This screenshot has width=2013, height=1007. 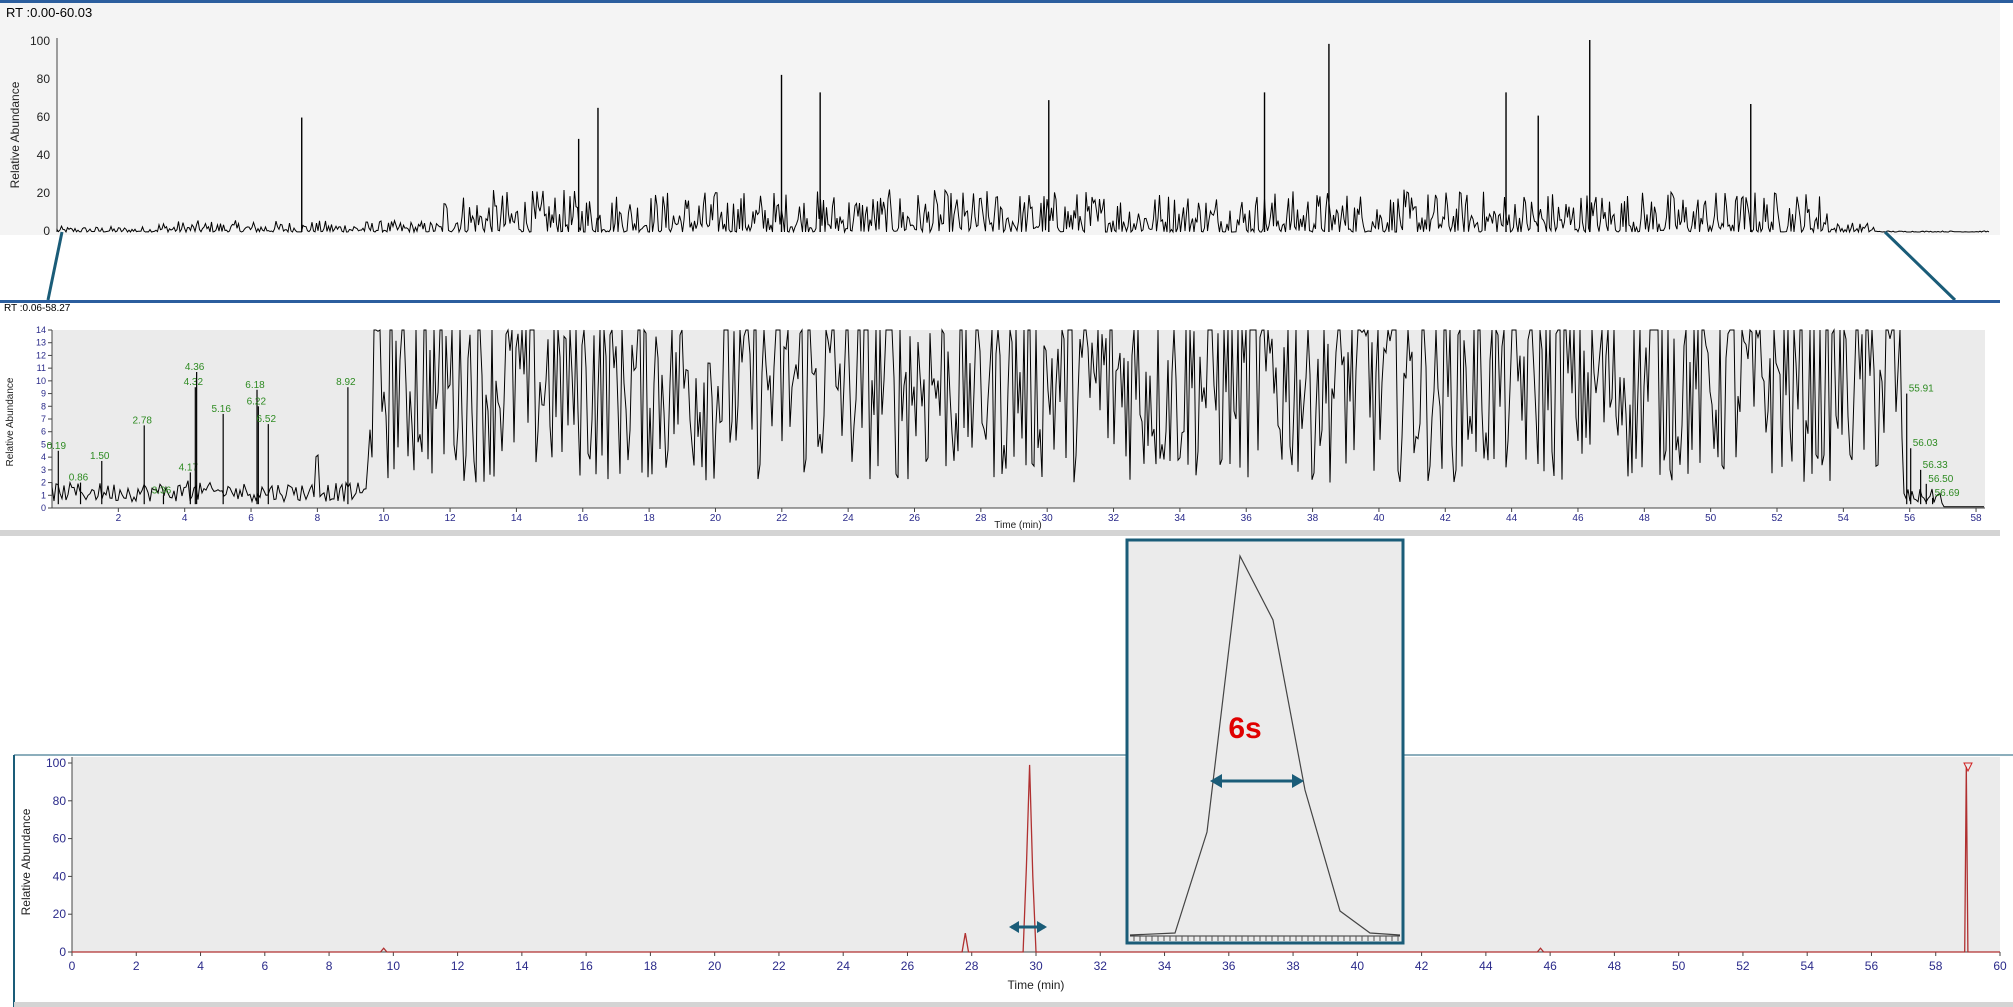 I want to click on bottom-xtick-label: 30, so click(x=1036, y=966).